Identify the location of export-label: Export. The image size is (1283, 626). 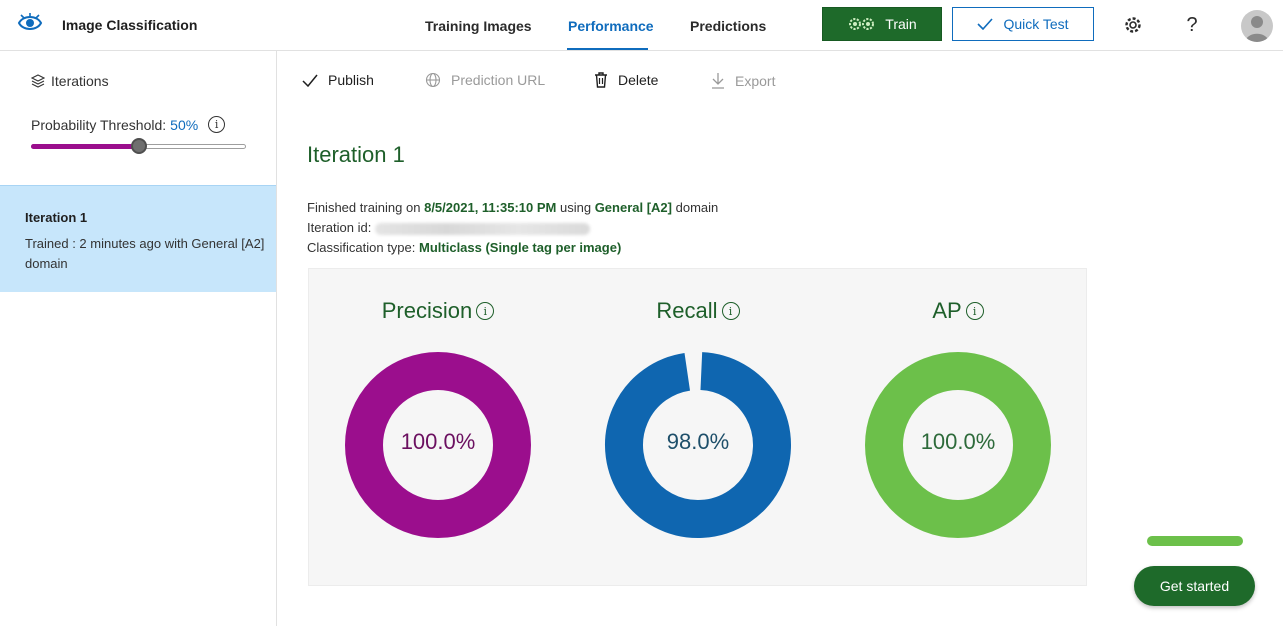
(755, 80).